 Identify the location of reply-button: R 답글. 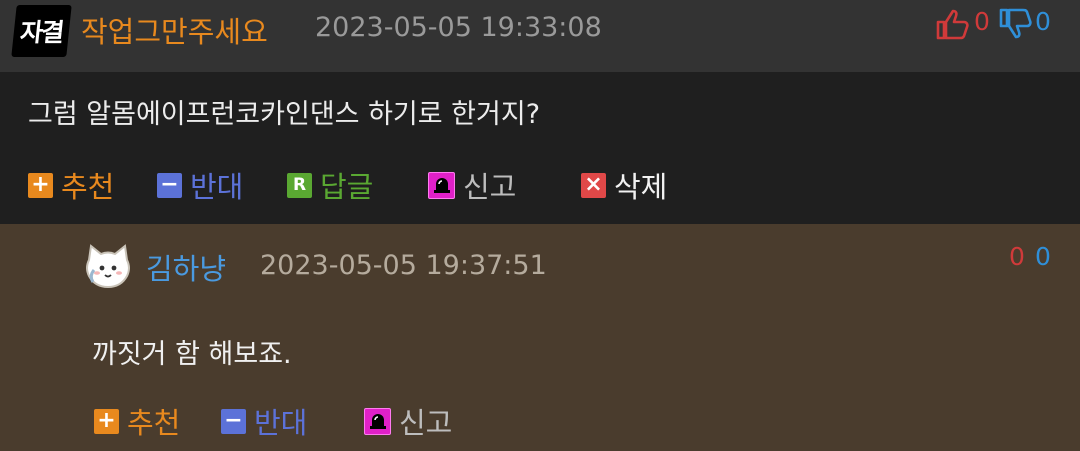
(330, 185).